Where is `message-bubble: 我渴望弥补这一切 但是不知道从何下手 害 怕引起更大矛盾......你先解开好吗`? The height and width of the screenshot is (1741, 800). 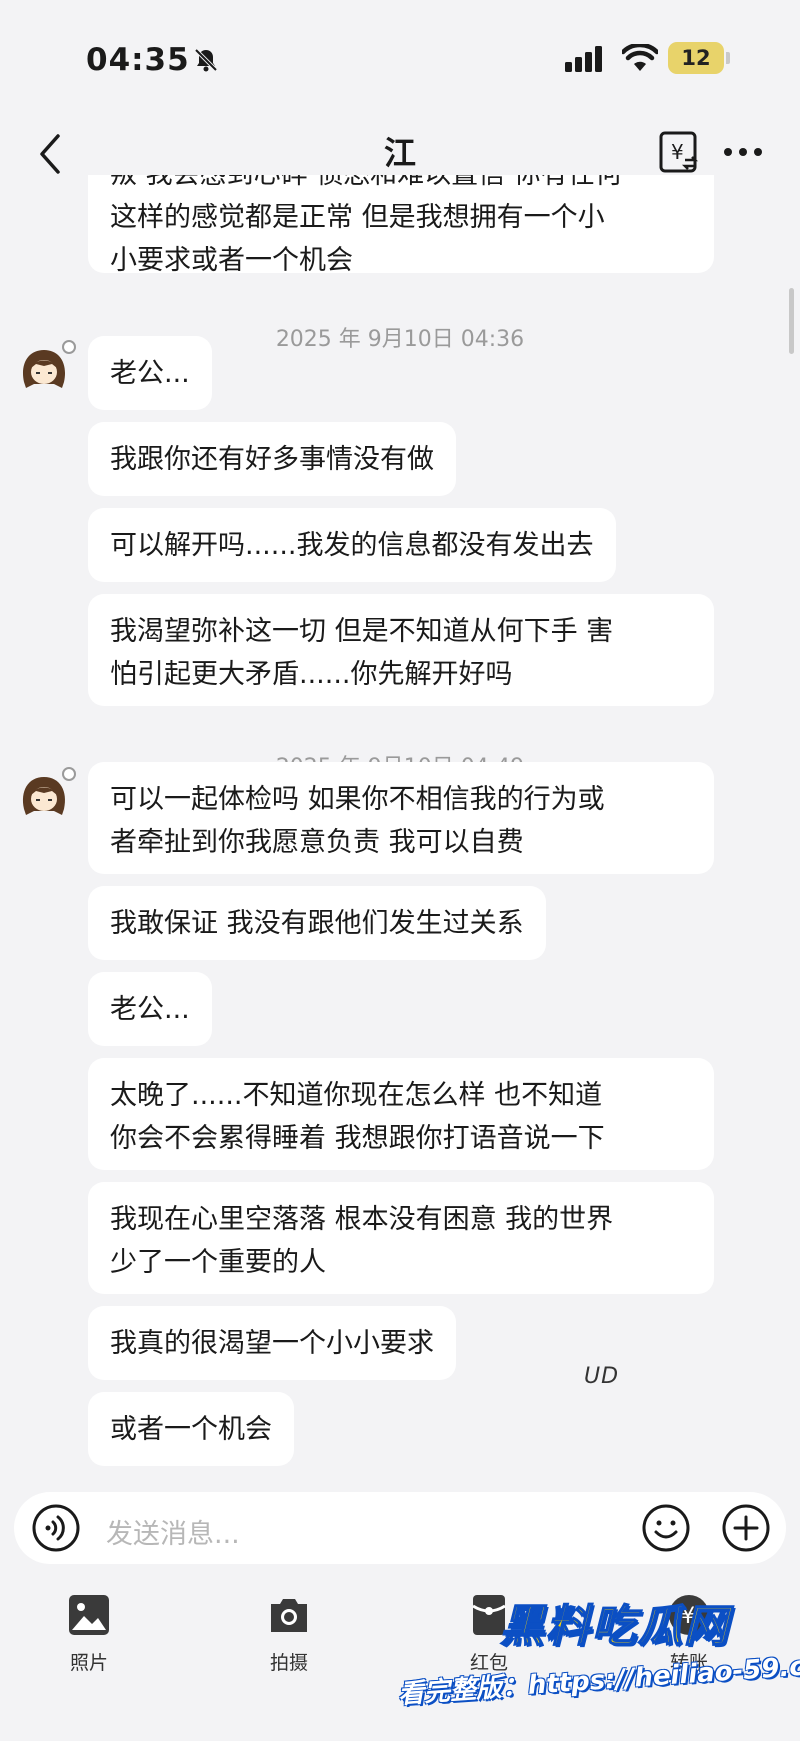
message-bubble: 我渴望弥补这一切 但是不知道从何下手 害 怕引起更大矛盾......你先解开好吗 is located at coordinates (401, 650).